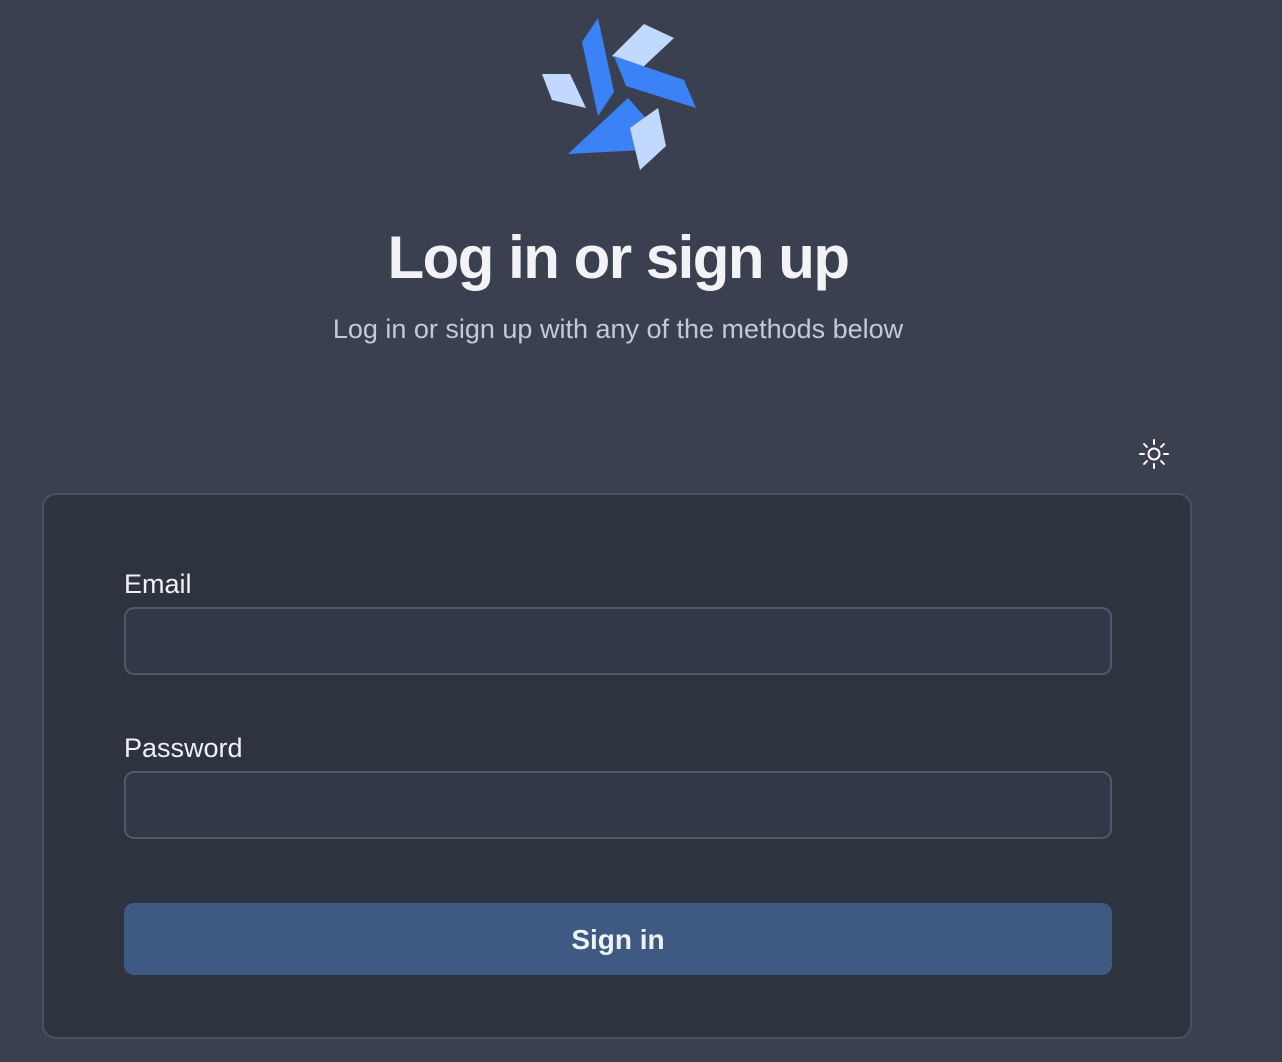 Image resolution: width=1282 pixels, height=1062 pixels. What do you see at coordinates (618, 939) in the screenshot?
I see `sign-in-button: Sign in` at bounding box center [618, 939].